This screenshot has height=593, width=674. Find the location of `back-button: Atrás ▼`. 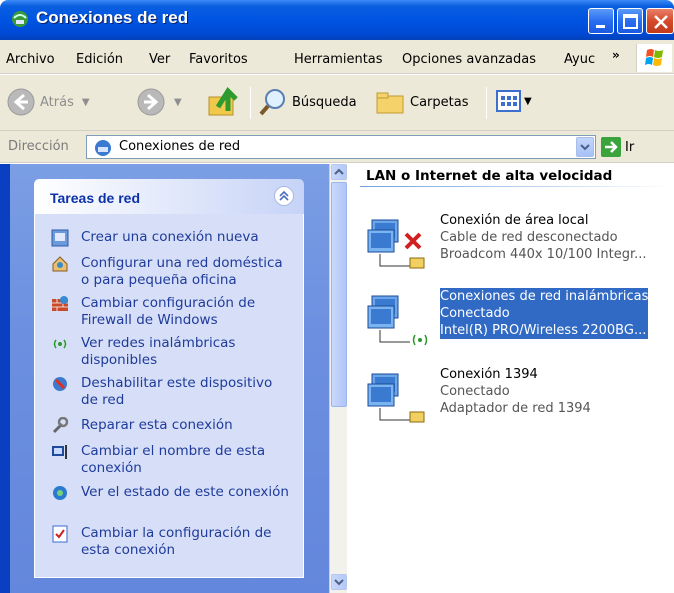

back-button: Atrás ▼ is located at coordinates (48, 102).